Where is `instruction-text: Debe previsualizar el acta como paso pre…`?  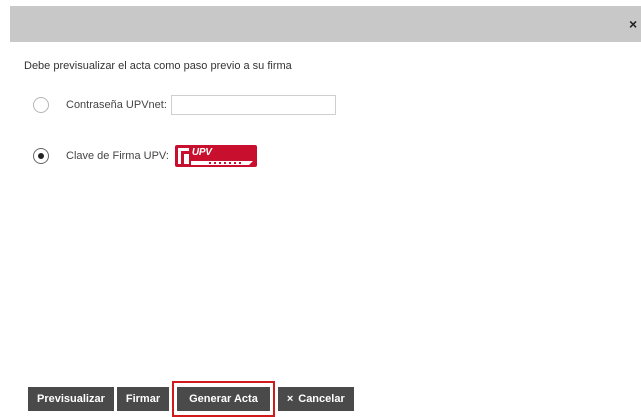
instruction-text: Debe previsualizar el acta como paso pre… is located at coordinates (158, 66).